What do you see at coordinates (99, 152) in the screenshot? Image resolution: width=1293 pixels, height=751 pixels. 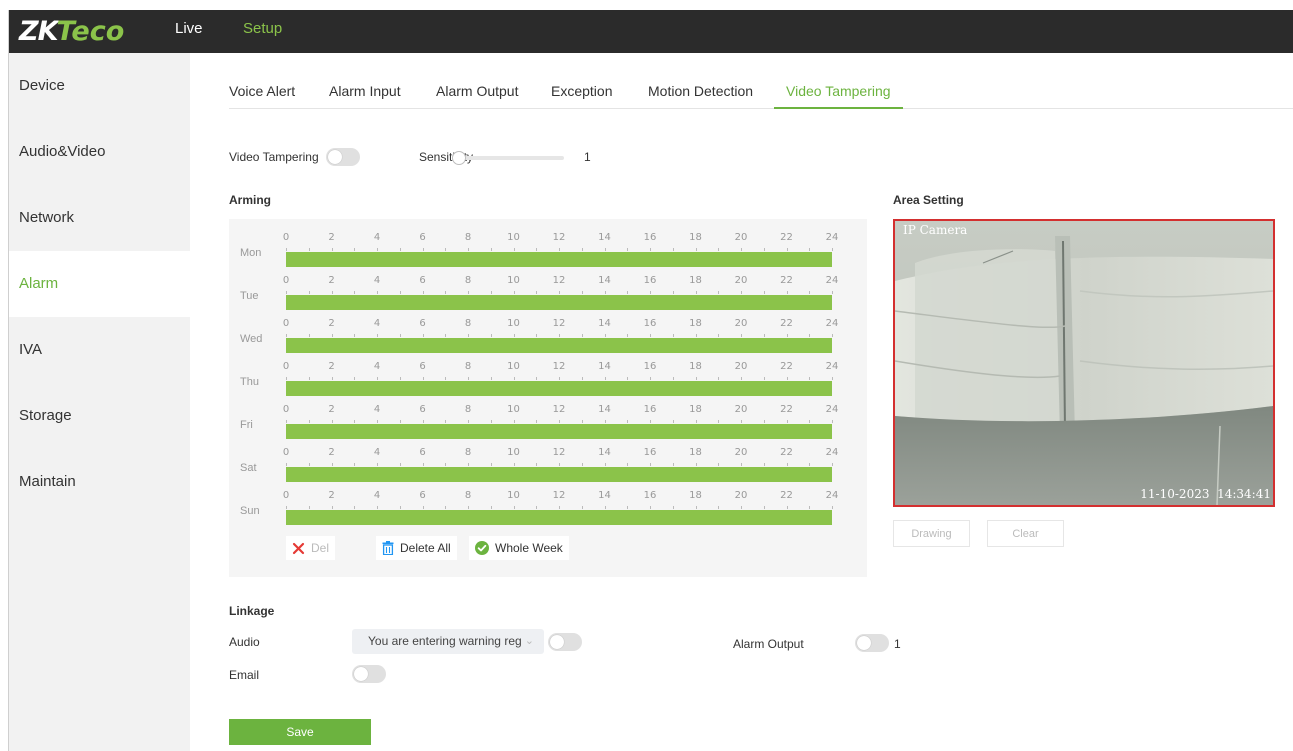 I see `sidebar-item-audio-video: Audio&Video` at bounding box center [99, 152].